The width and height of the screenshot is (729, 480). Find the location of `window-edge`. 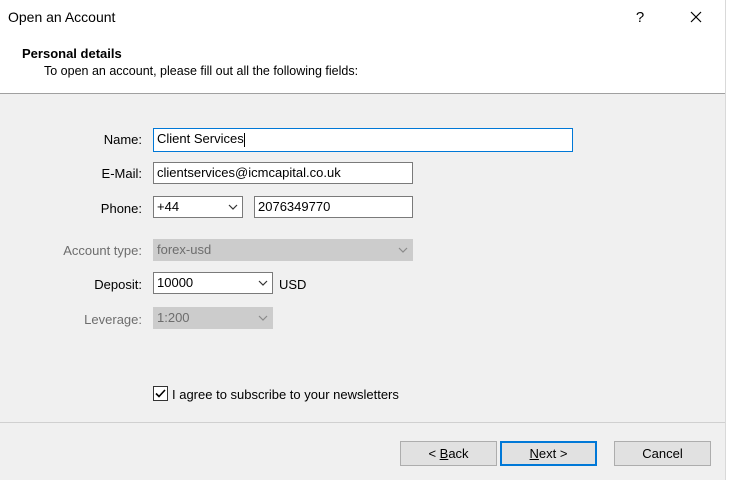

window-edge is located at coordinates (727, 240).